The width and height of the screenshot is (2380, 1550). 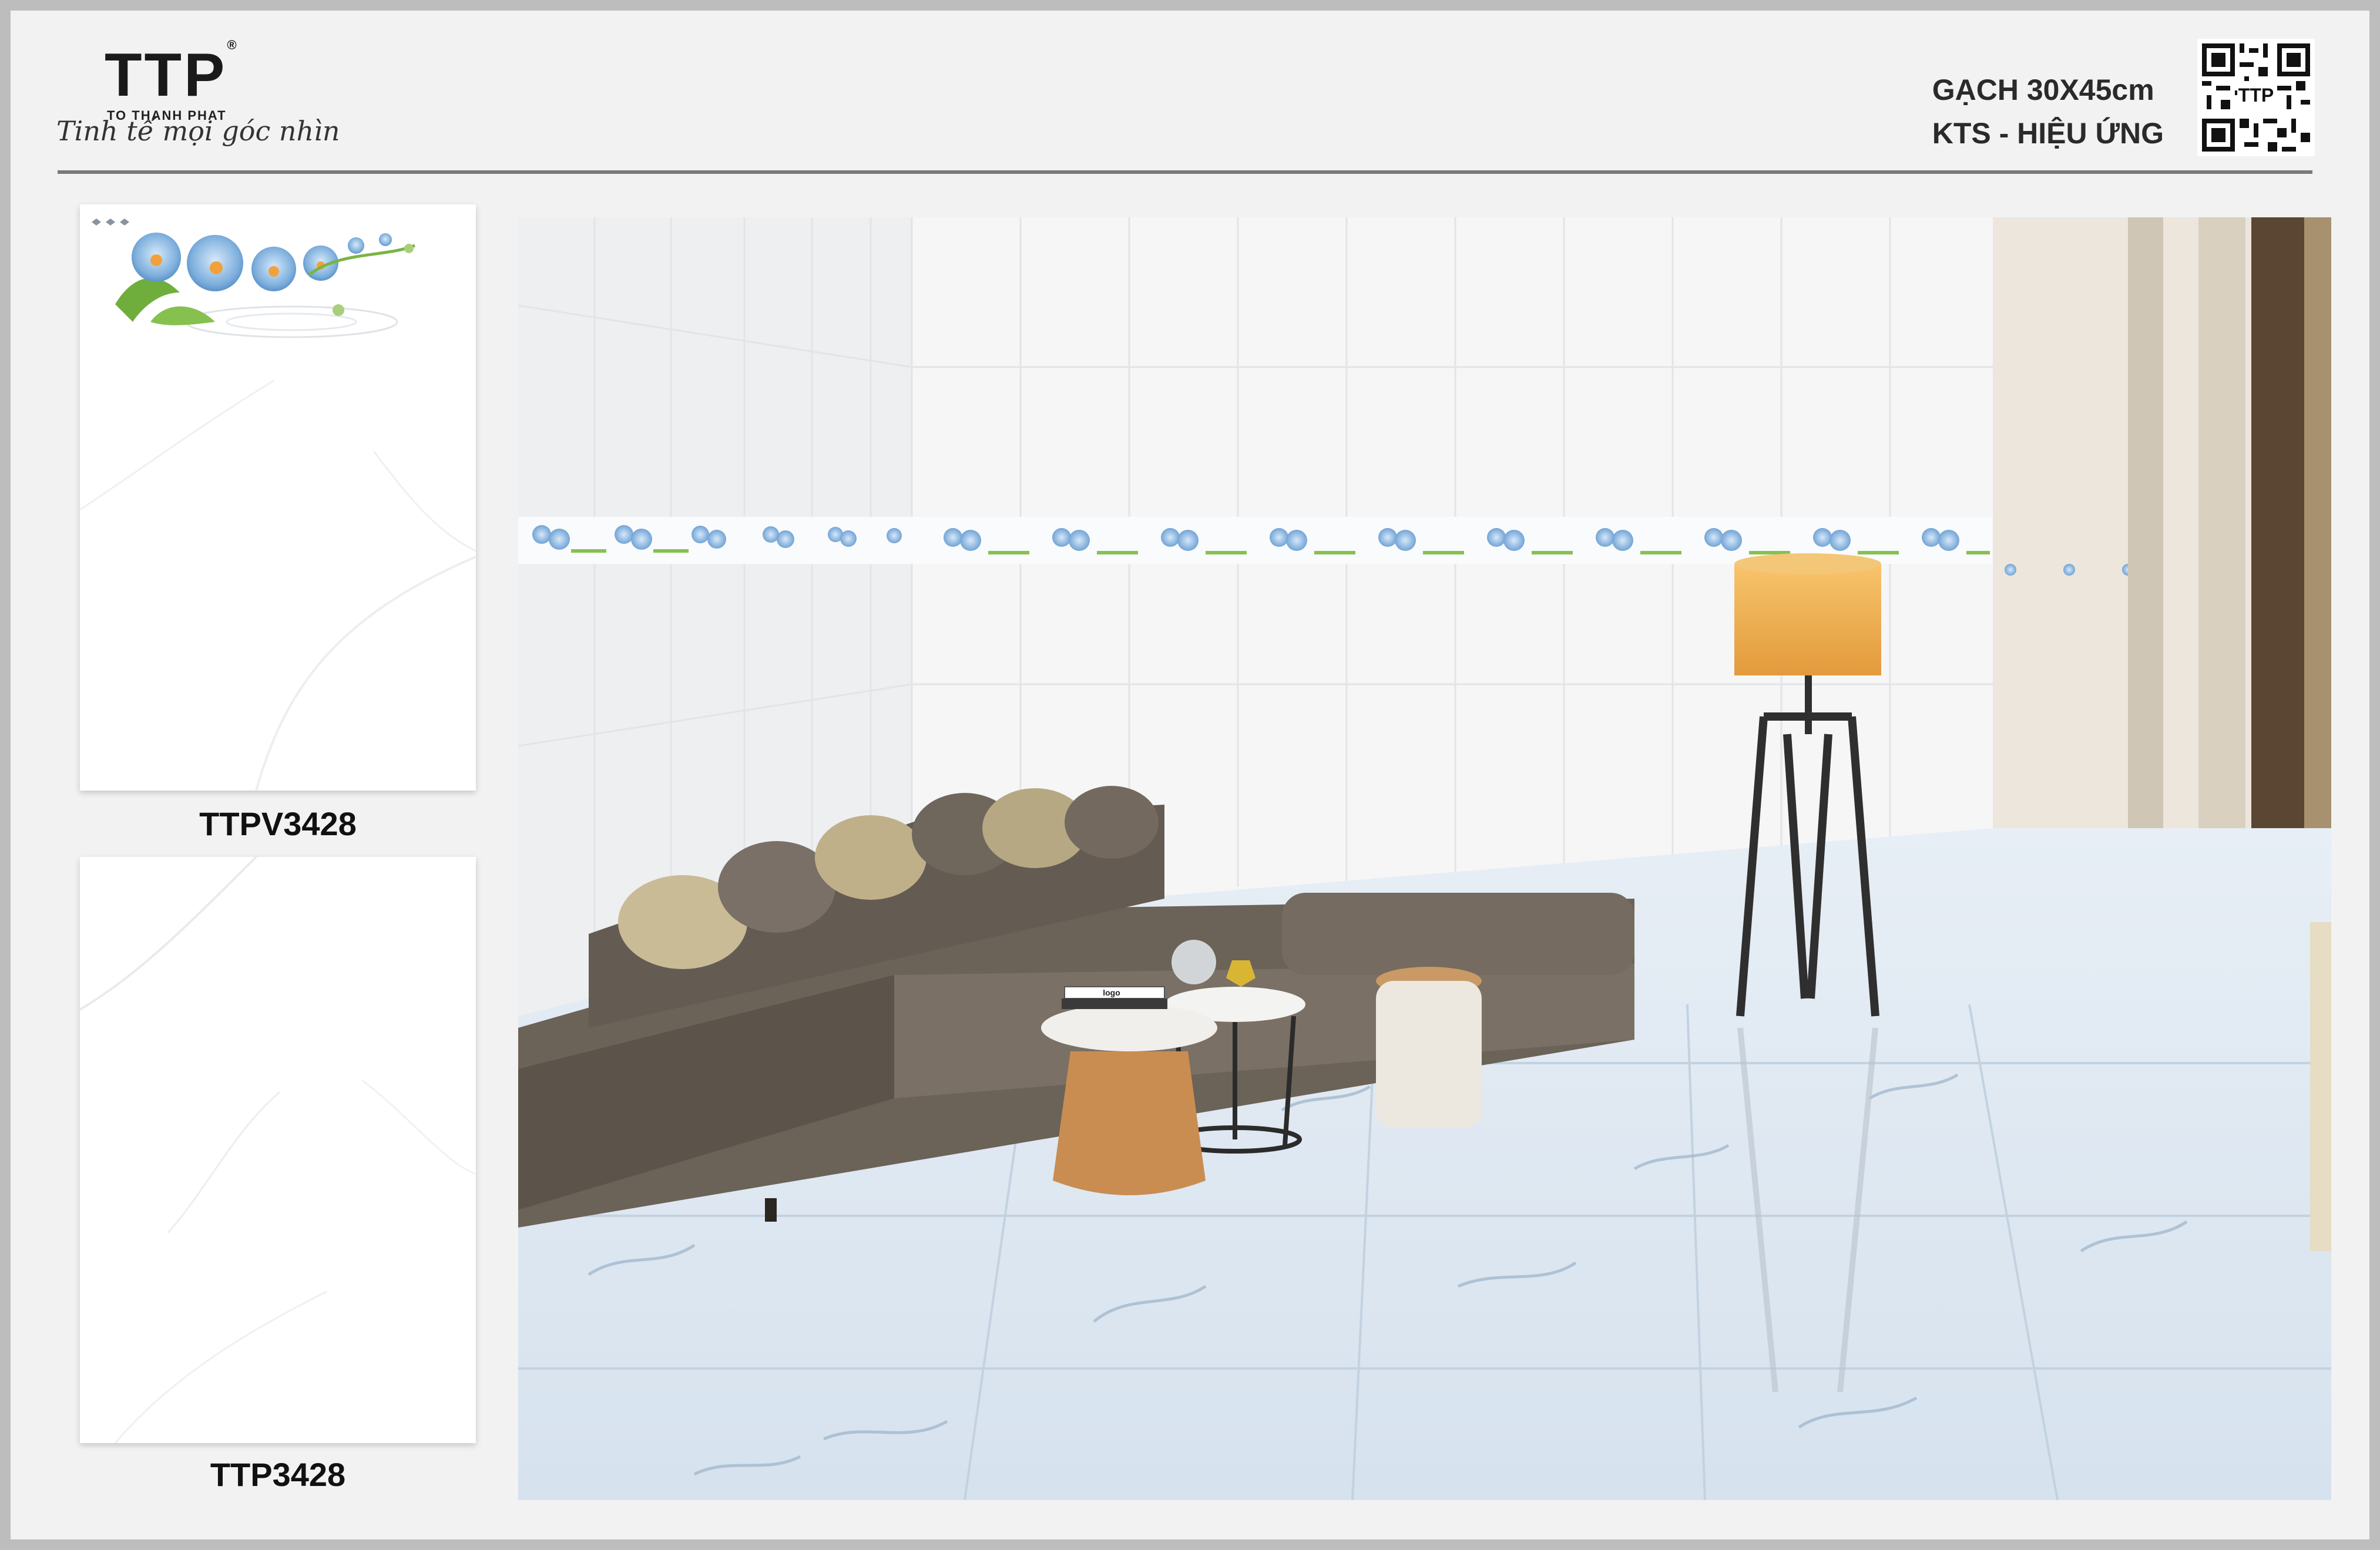 What do you see at coordinates (172, 73) in the screenshot?
I see `logo-wordmark: TTP®` at bounding box center [172, 73].